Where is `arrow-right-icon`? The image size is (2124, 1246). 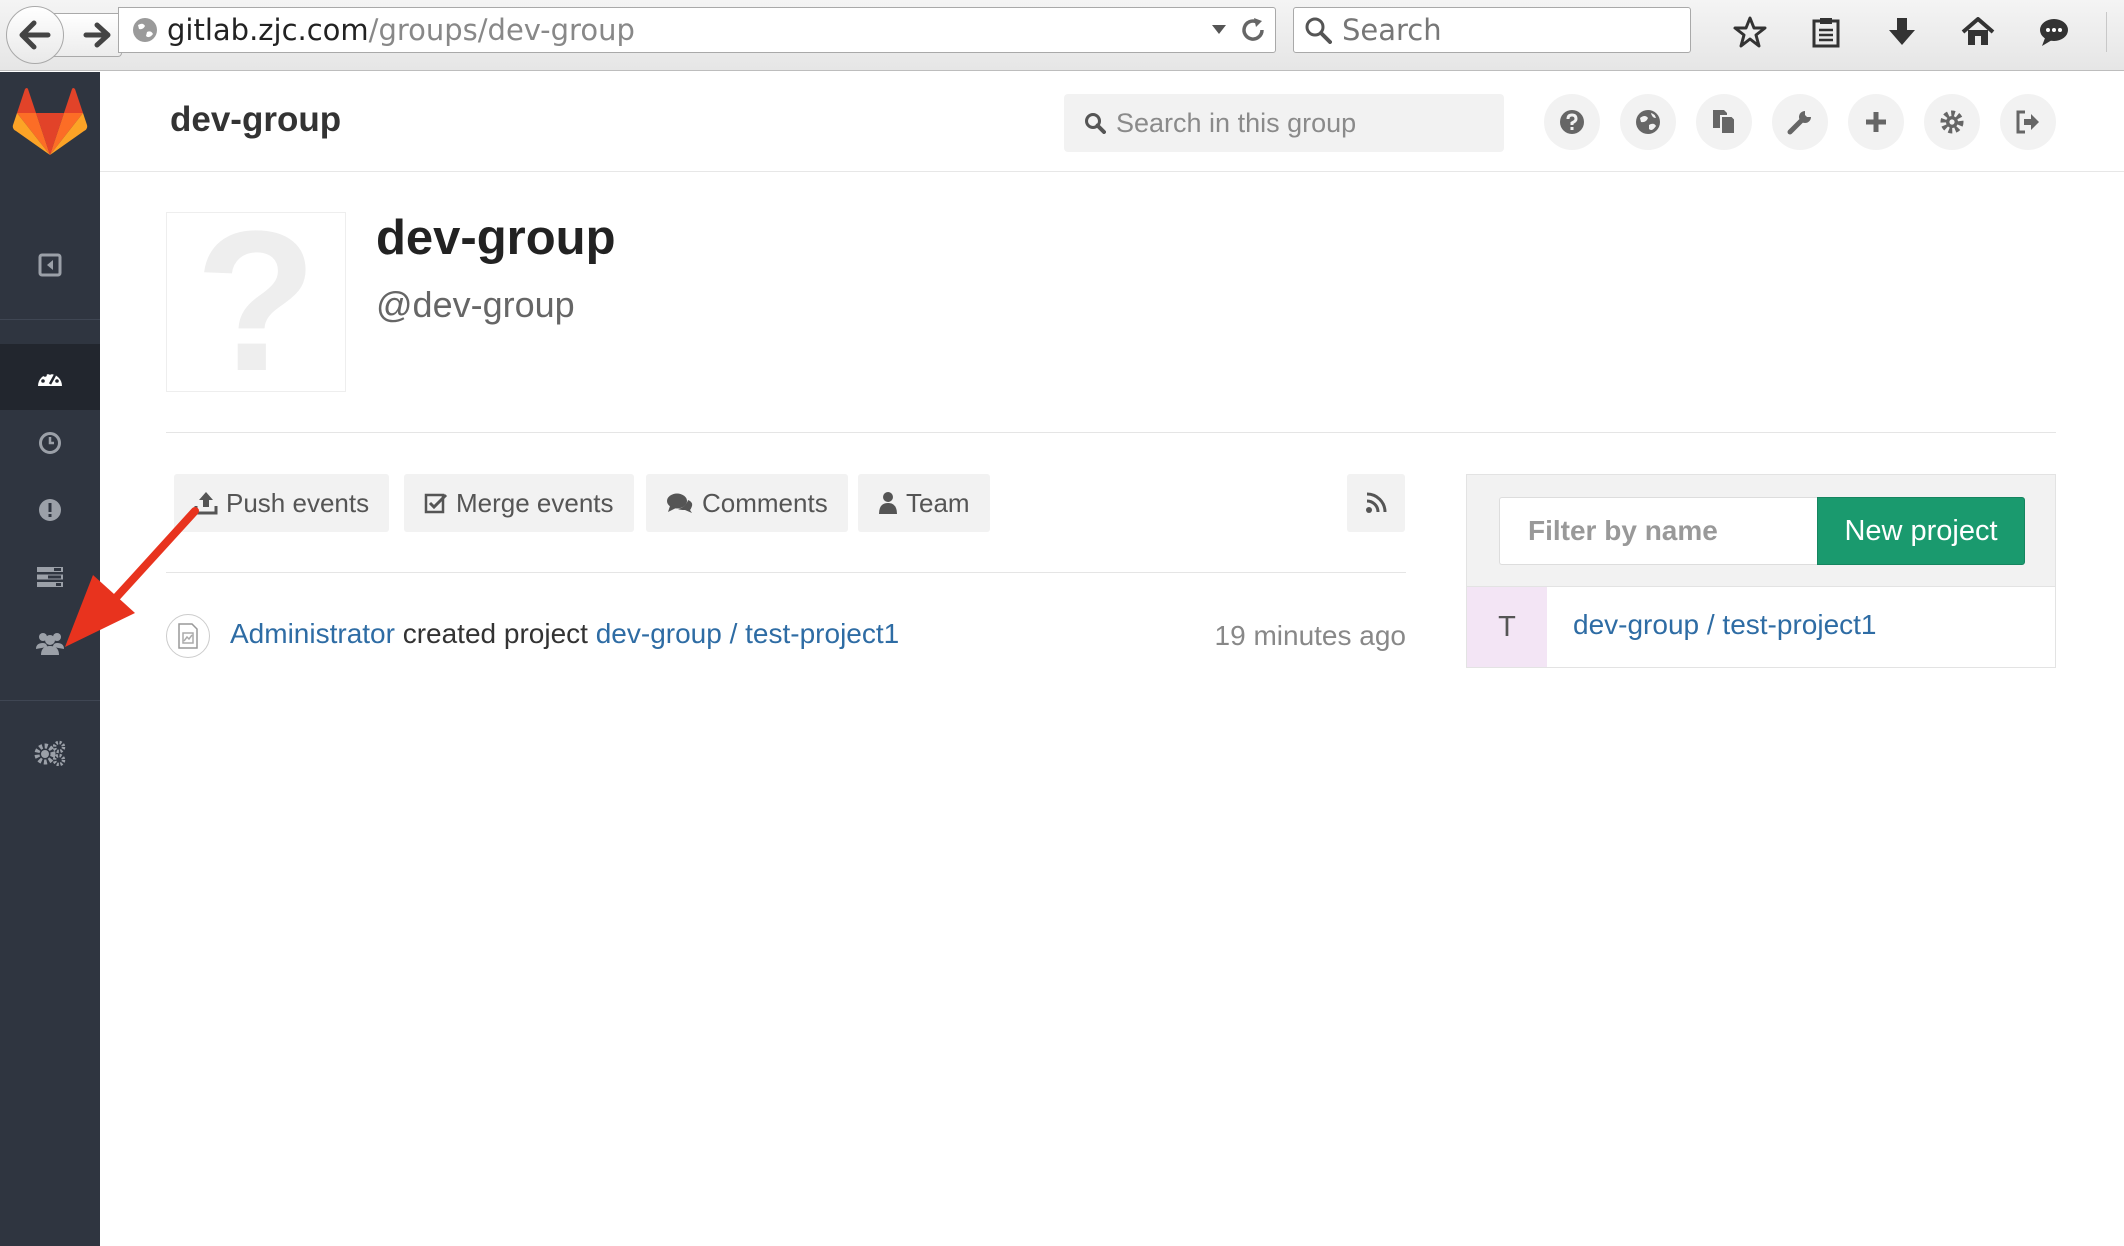 arrow-right-icon is located at coordinates (97, 35).